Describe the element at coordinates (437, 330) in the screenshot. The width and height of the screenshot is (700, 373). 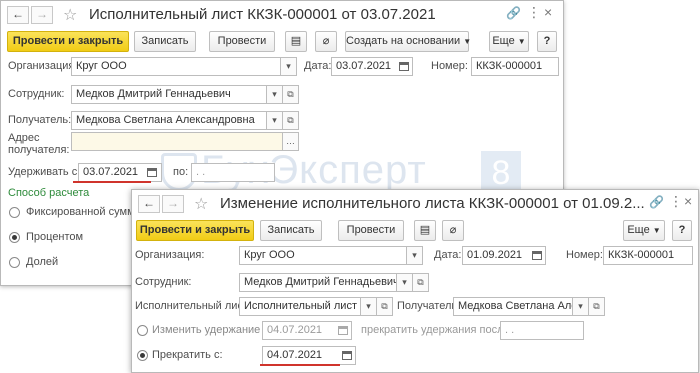
I see `stop-after-label: прекратить удержания после:` at that location.